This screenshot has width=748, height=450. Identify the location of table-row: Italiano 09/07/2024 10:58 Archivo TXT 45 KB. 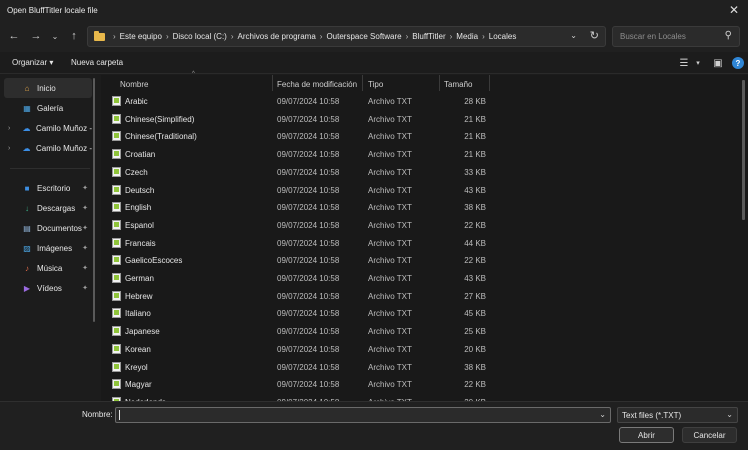
(421, 313).